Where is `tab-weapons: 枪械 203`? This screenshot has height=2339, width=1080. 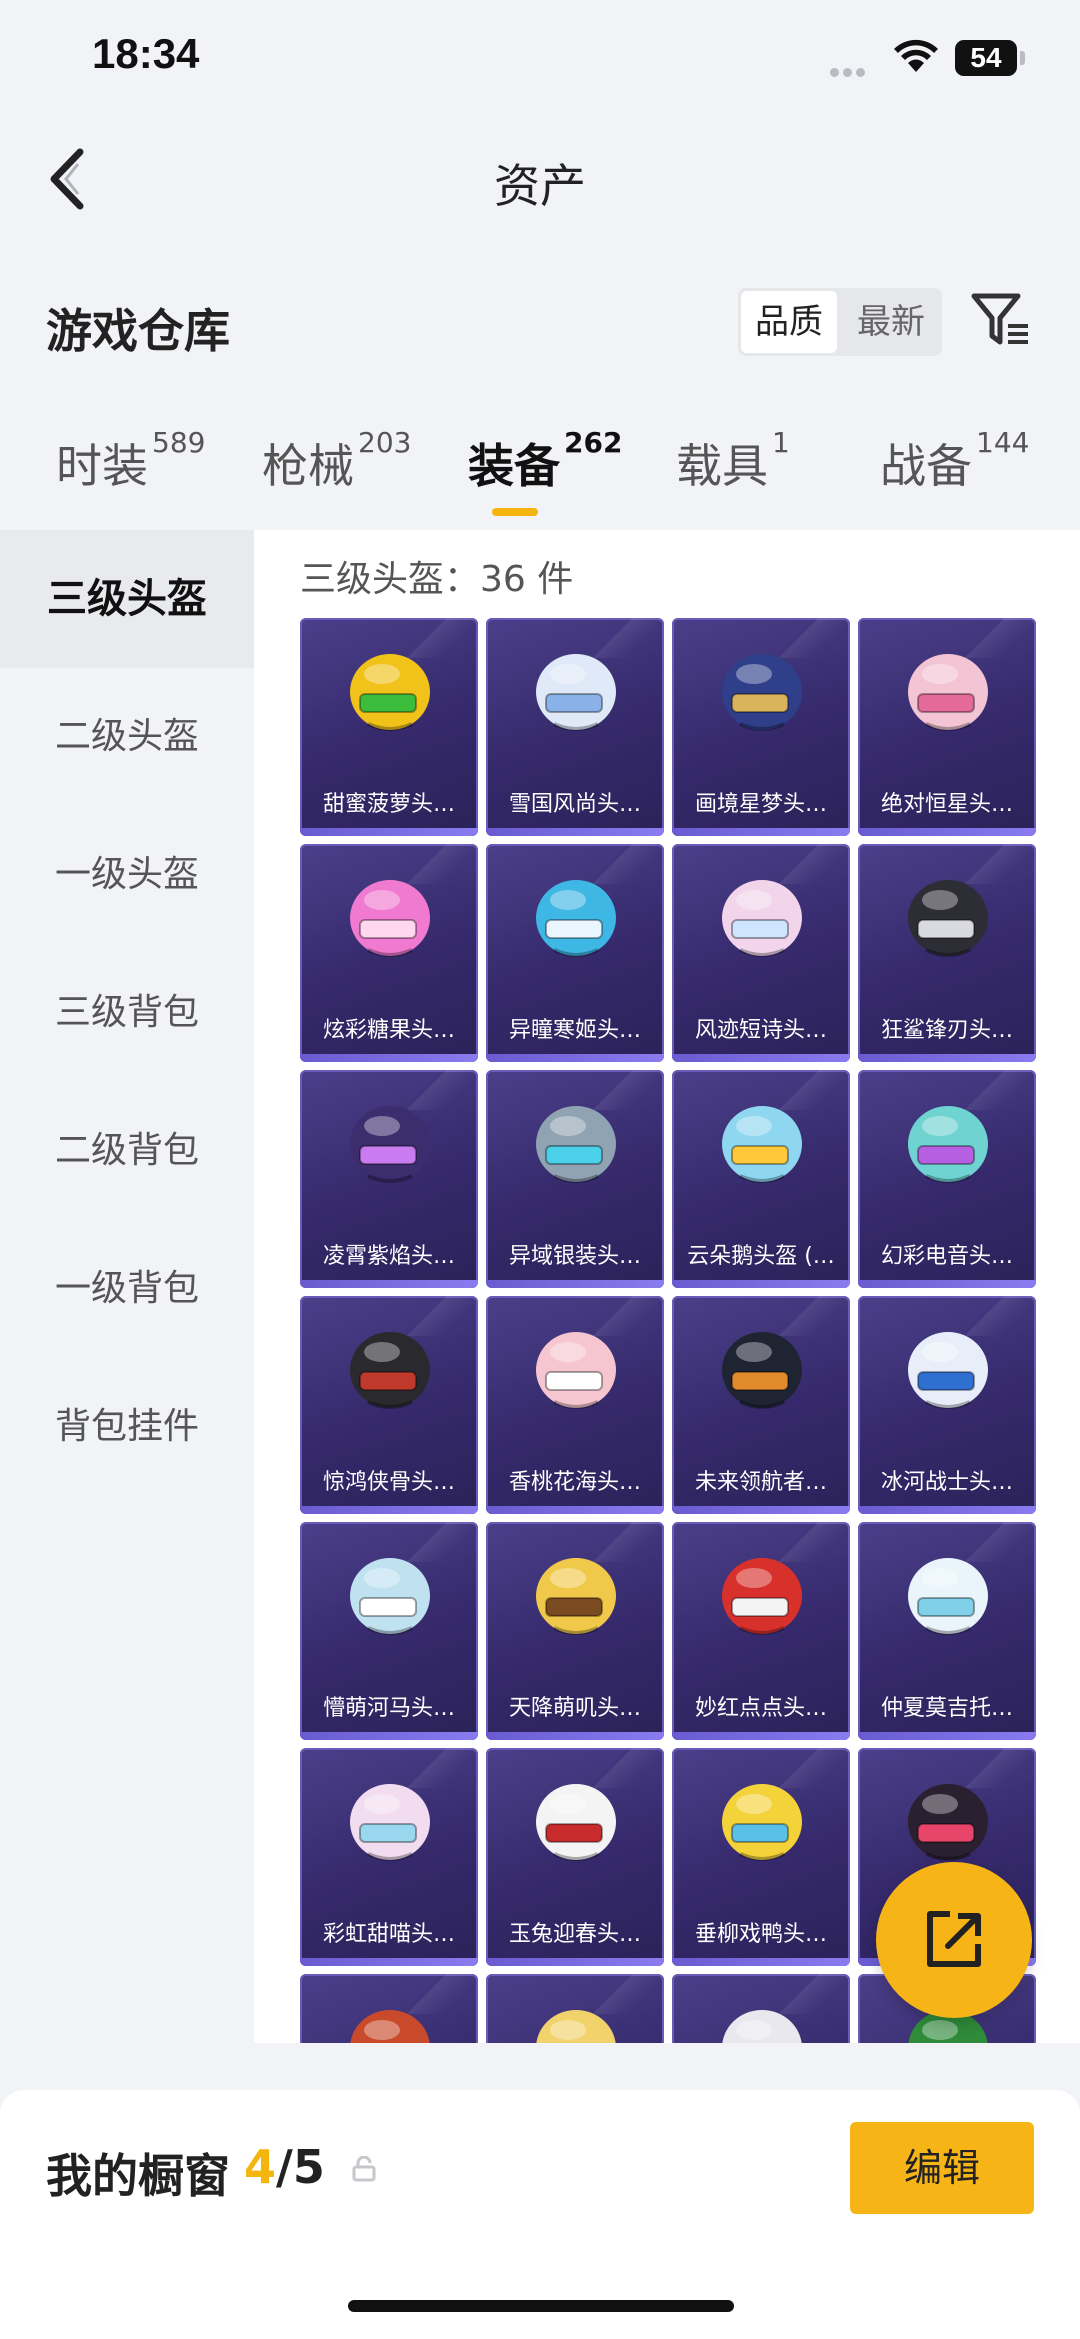
tab-weapons: 枪械 203 is located at coordinates (336, 461).